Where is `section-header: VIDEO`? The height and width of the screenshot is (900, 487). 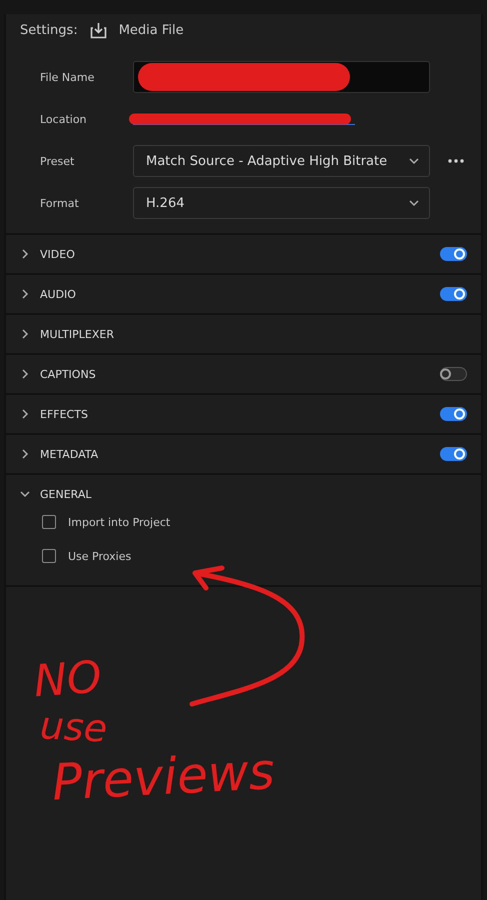 section-header: VIDEO is located at coordinates (225, 254).